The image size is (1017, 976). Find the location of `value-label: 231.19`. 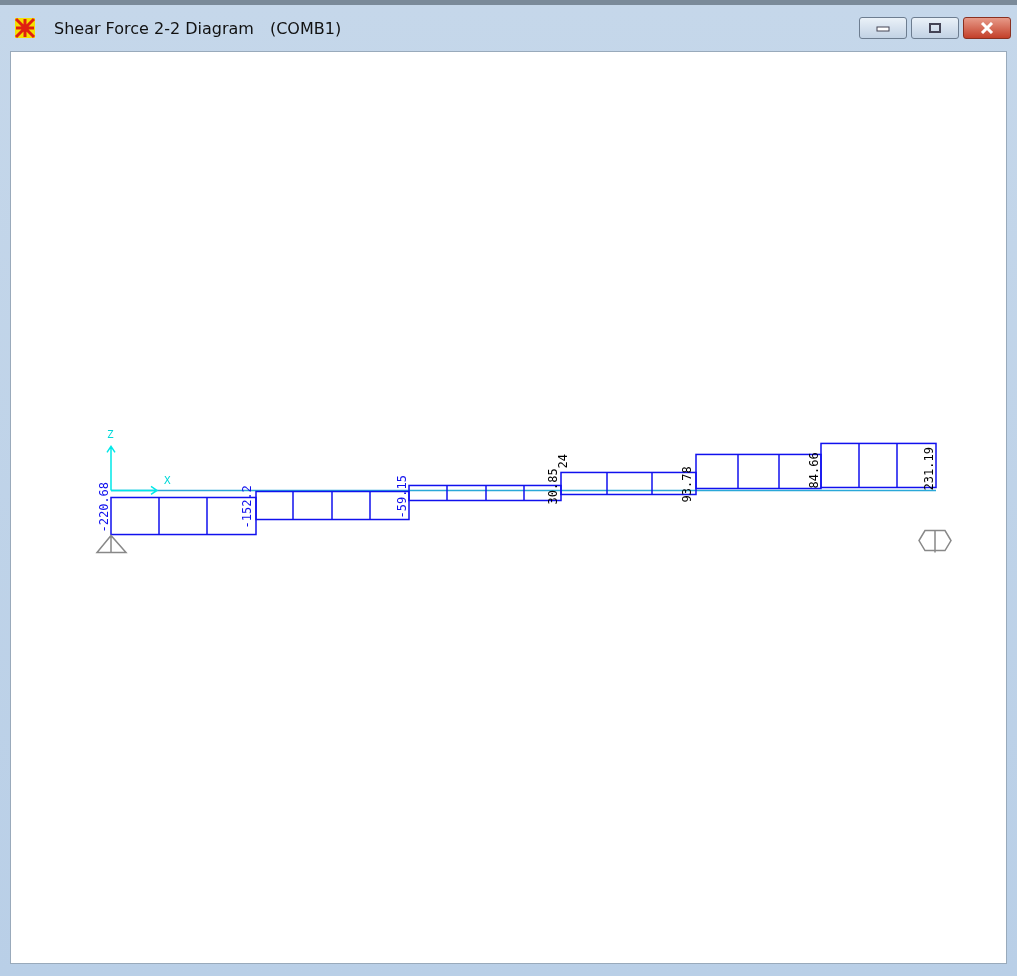

value-label: 231.19 is located at coordinates (929, 469).